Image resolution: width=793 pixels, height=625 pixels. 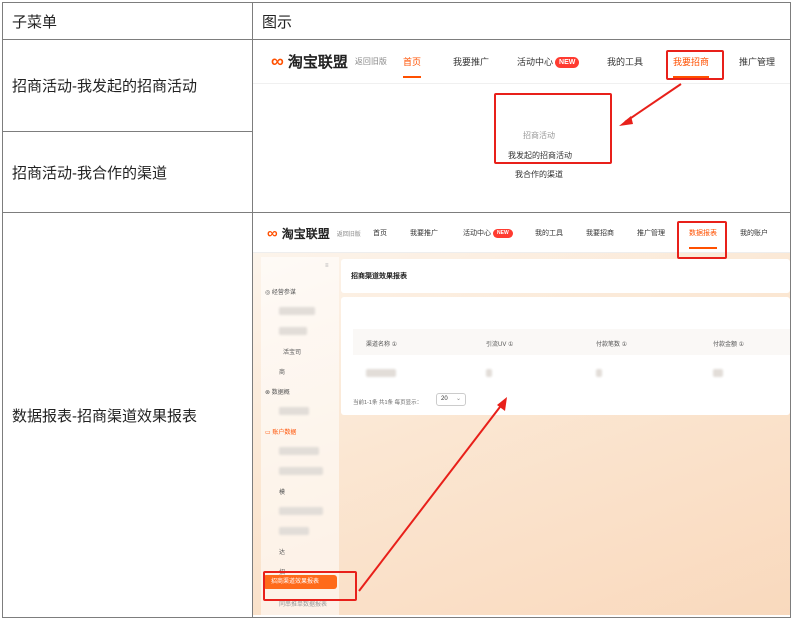 What do you see at coordinates (127, 172) in the screenshot?
I see `row-label-my-channels: 招商活动-我合作的渠道` at bounding box center [127, 172].